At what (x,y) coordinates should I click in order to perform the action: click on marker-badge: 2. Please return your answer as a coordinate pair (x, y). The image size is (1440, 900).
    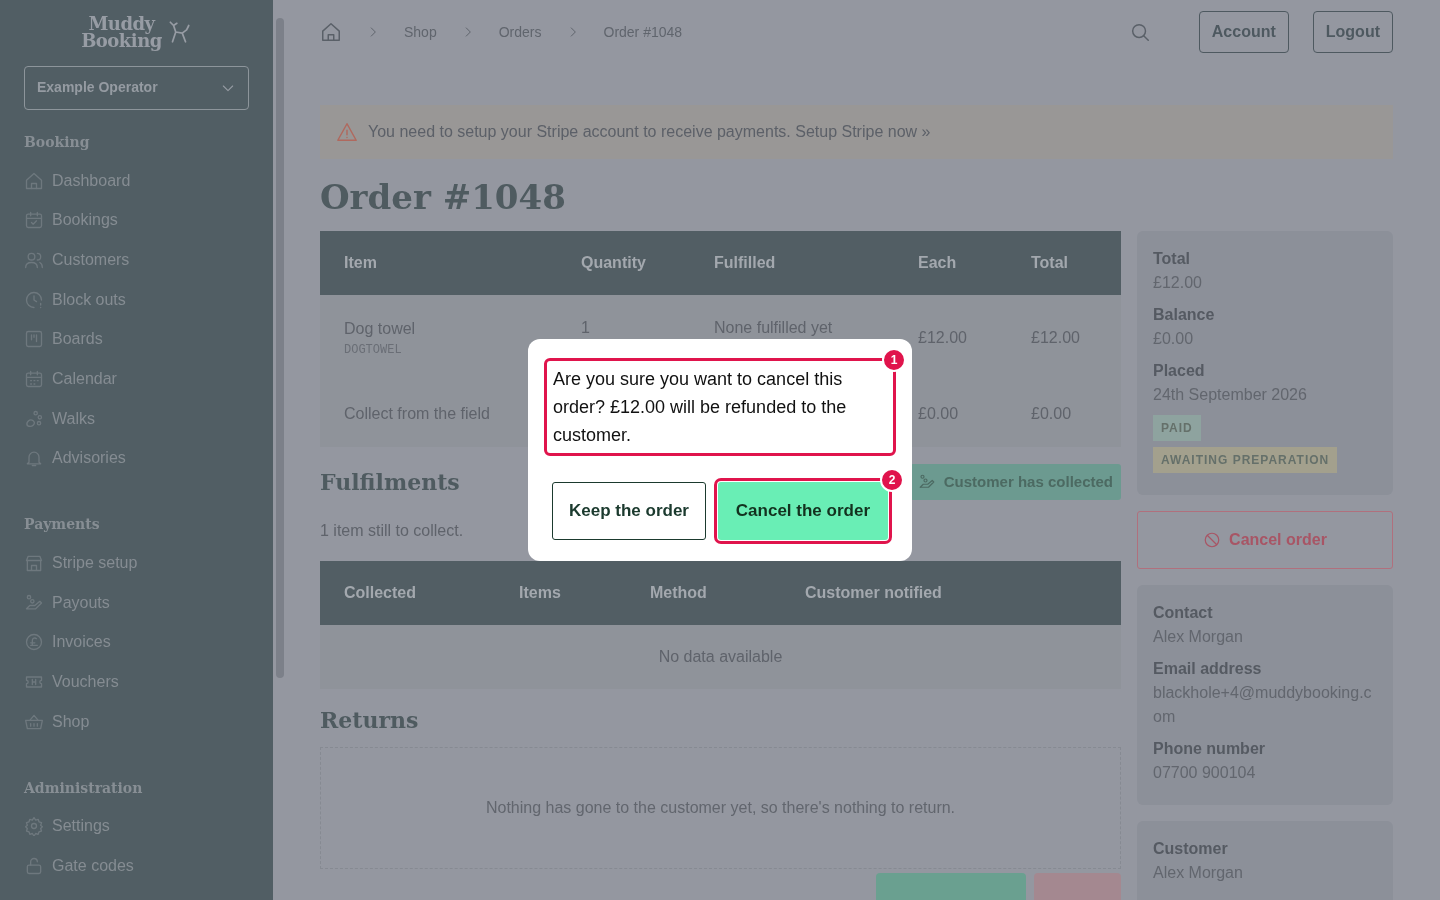
    Looking at the image, I should click on (892, 480).